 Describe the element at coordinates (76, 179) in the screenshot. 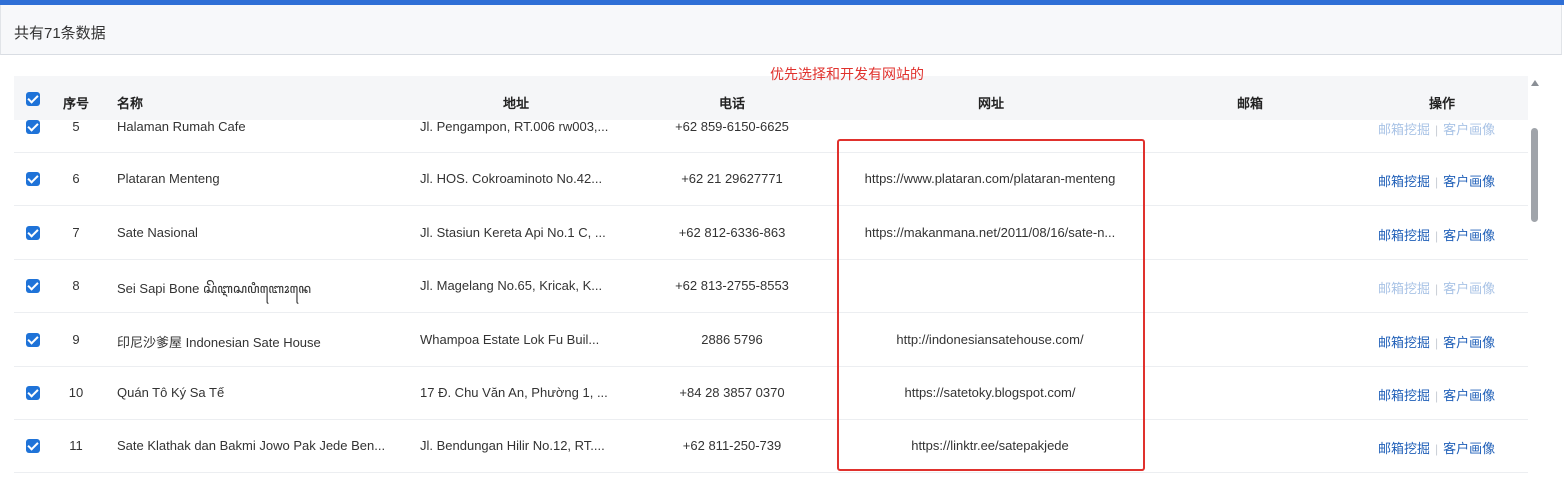

I see `row-seq: 6` at that location.